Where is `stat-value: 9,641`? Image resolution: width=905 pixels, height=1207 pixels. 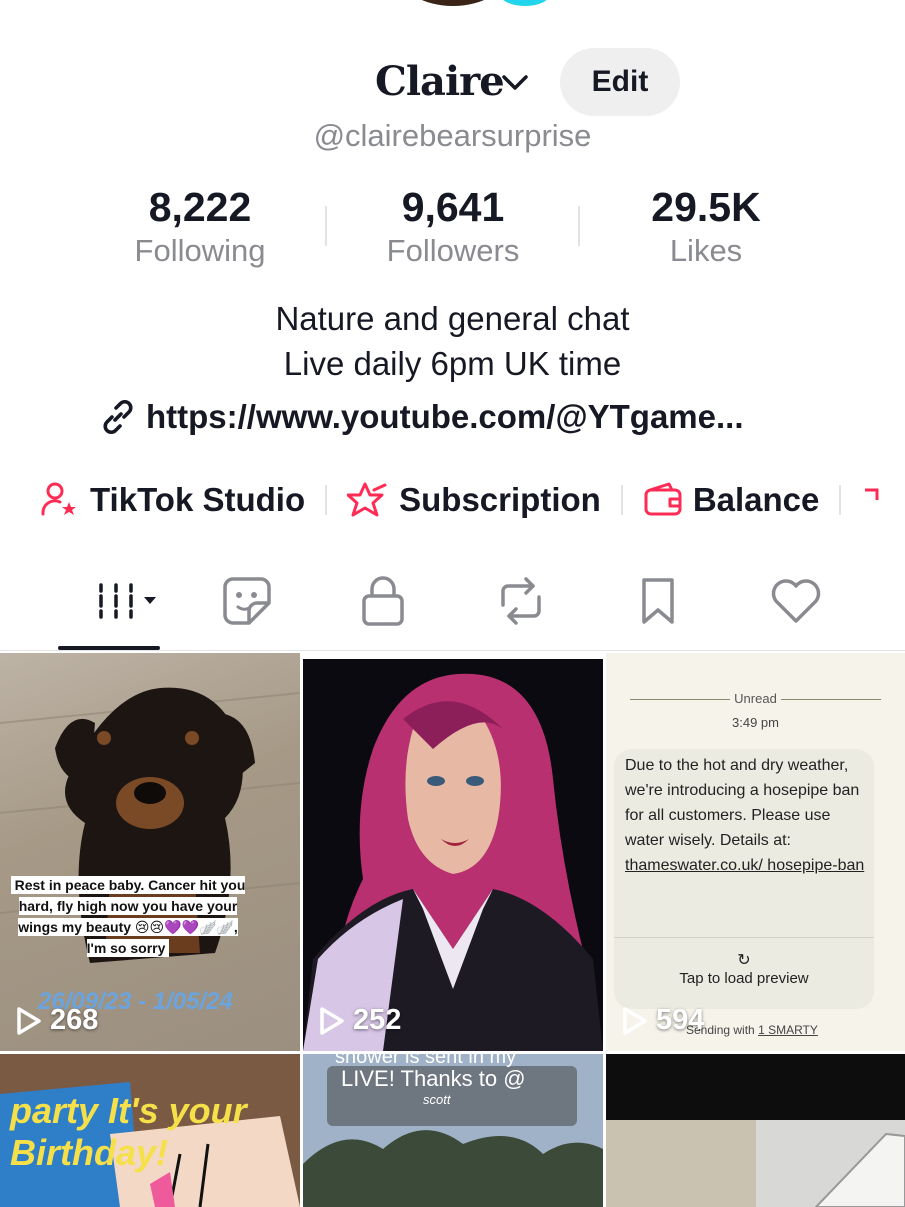 stat-value: 9,641 is located at coordinates (453, 207).